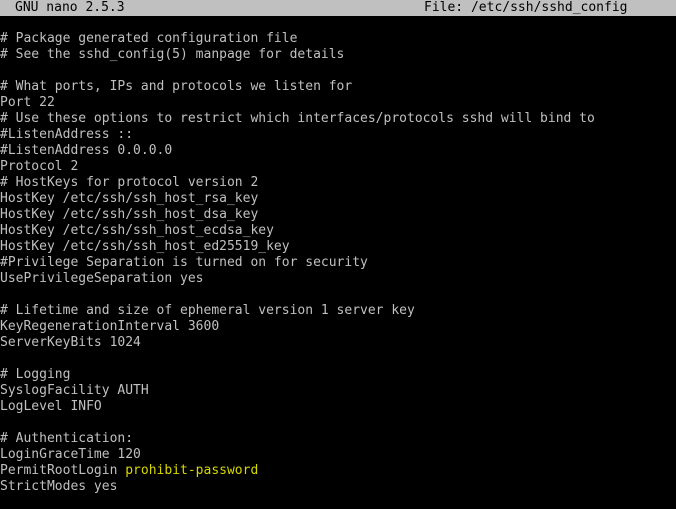 The image size is (676, 509). What do you see at coordinates (338, 327) in the screenshot?
I see `config-line: KeyRegenerationInterval 3600` at bounding box center [338, 327].